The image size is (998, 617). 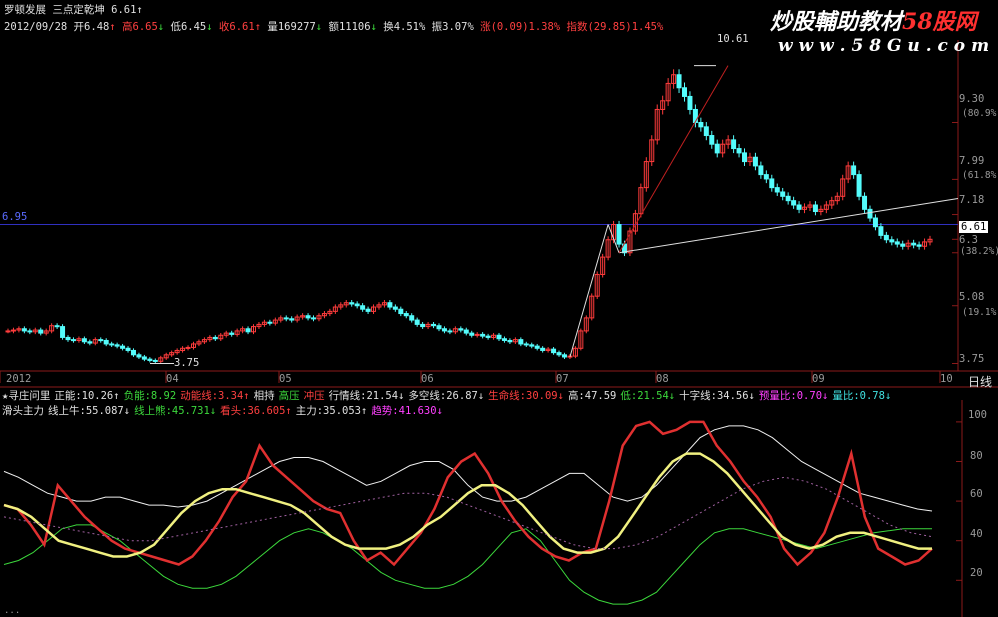 I want to click on osc-axis-label: 40, so click(x=976, y=534).